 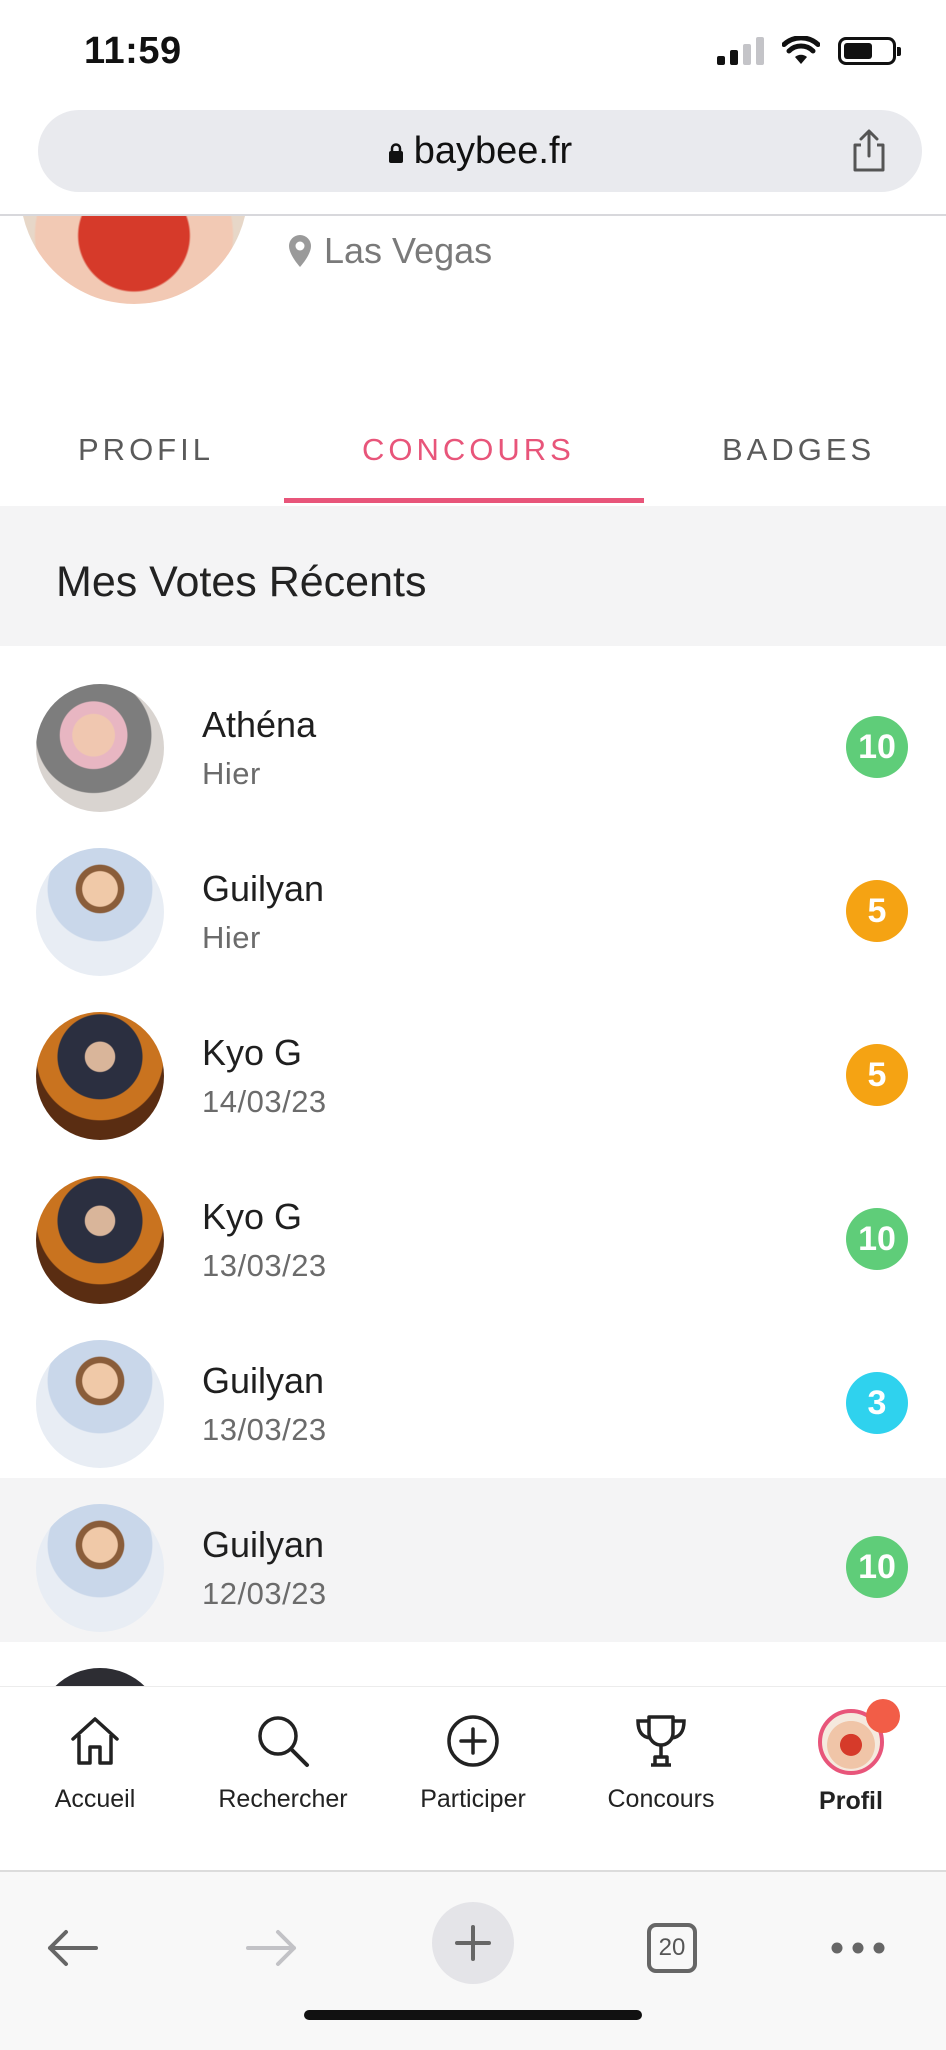 What do you see at coordinates (300, 251) in the screenshot?
I see `location-pin-icon` at bounding box center [300, 251].